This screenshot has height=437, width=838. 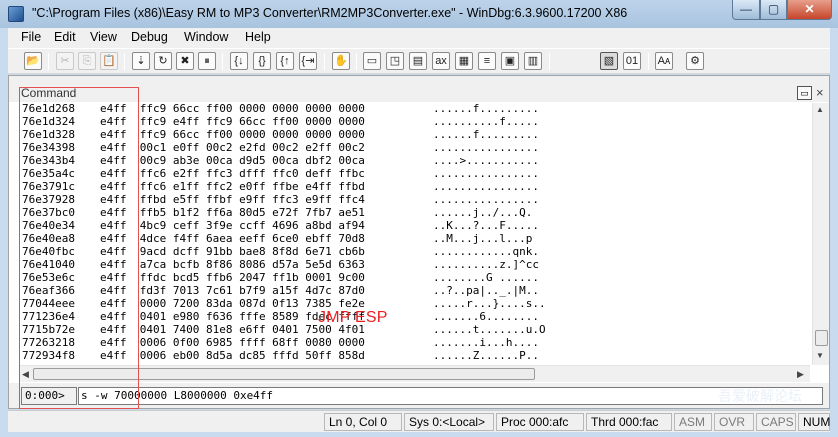 What do you see at coordinates (632, 61) in the screenshot?
I see `hex-mode-icon: 01` at bounding box center [632, 61].